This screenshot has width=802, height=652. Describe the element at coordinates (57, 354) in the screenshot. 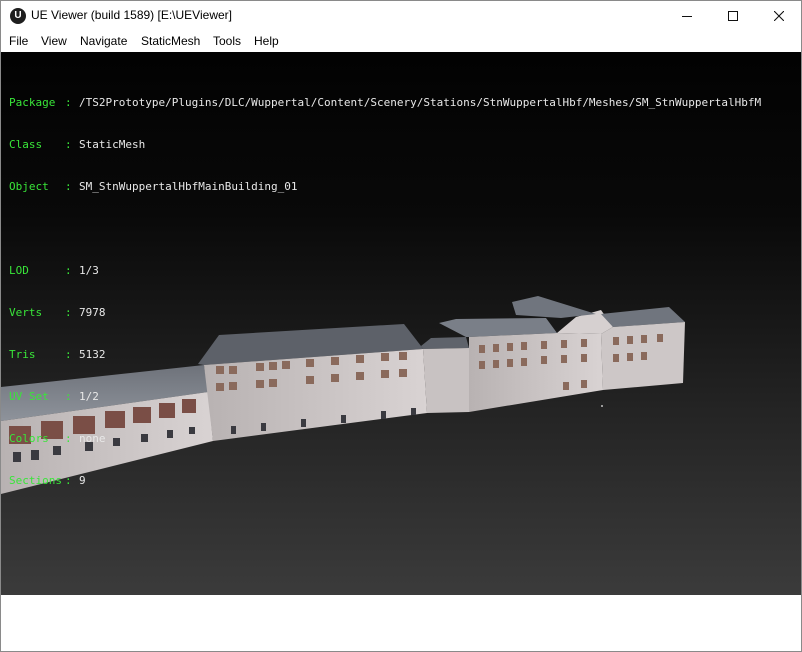

I see `info-row-tris: Tris:5132` at that location.